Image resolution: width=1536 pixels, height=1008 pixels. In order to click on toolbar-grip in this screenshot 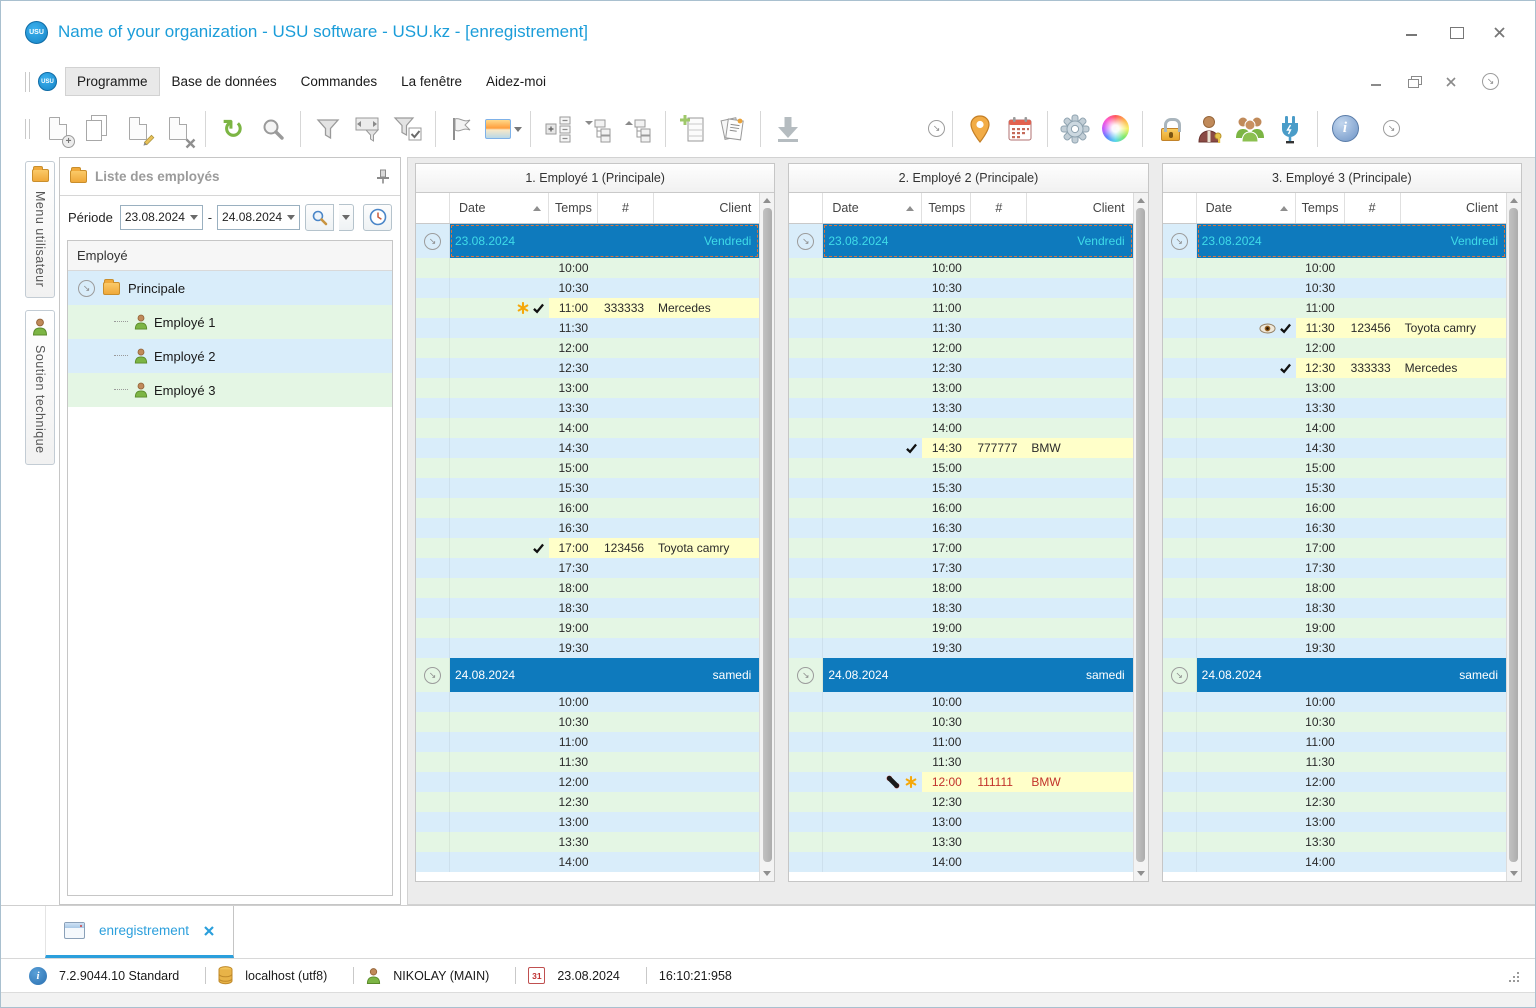, I will do `click(27, 81)`.